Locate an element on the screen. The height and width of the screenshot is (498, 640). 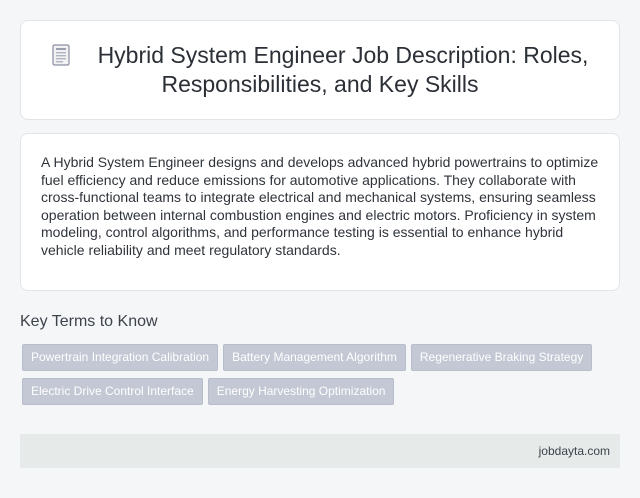
footer-source: jobdayta.com is located at coordinates (574, 451).